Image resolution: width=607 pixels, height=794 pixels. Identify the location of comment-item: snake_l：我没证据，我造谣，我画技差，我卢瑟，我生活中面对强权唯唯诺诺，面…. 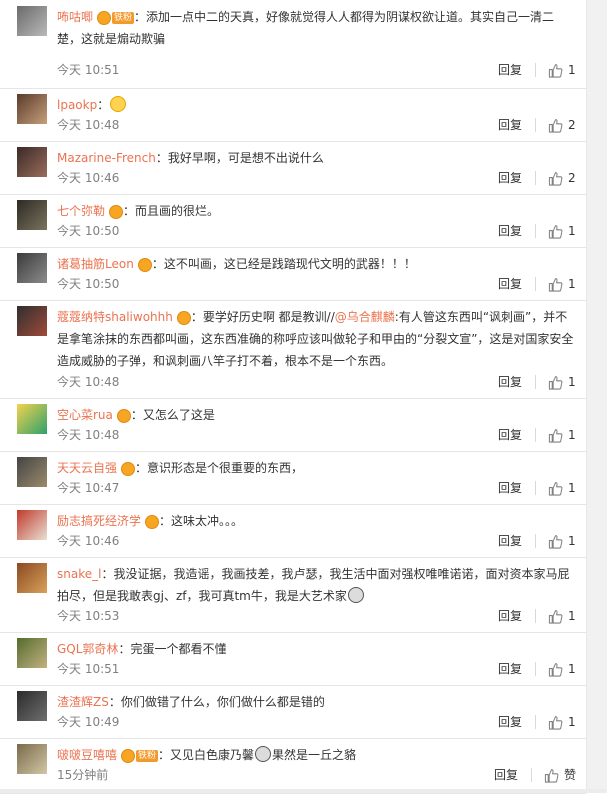
(293, 595).